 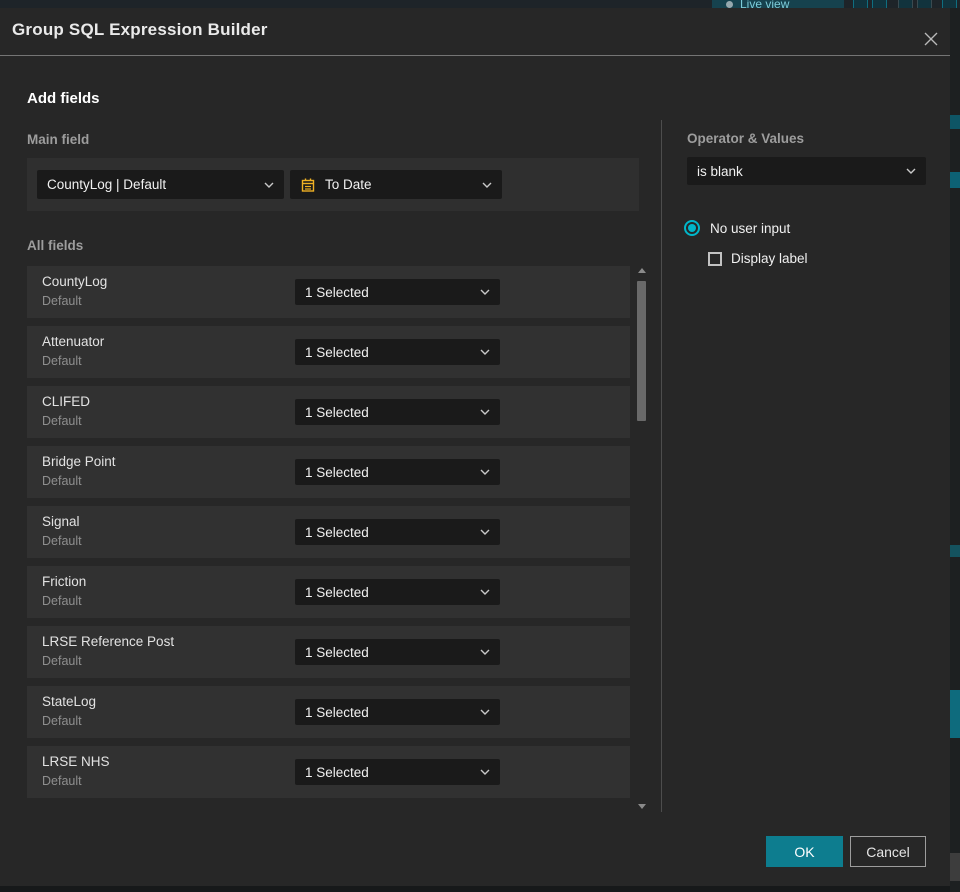 I want to click on operator-values-label: Operator & Values, so click(x=746, y=138).